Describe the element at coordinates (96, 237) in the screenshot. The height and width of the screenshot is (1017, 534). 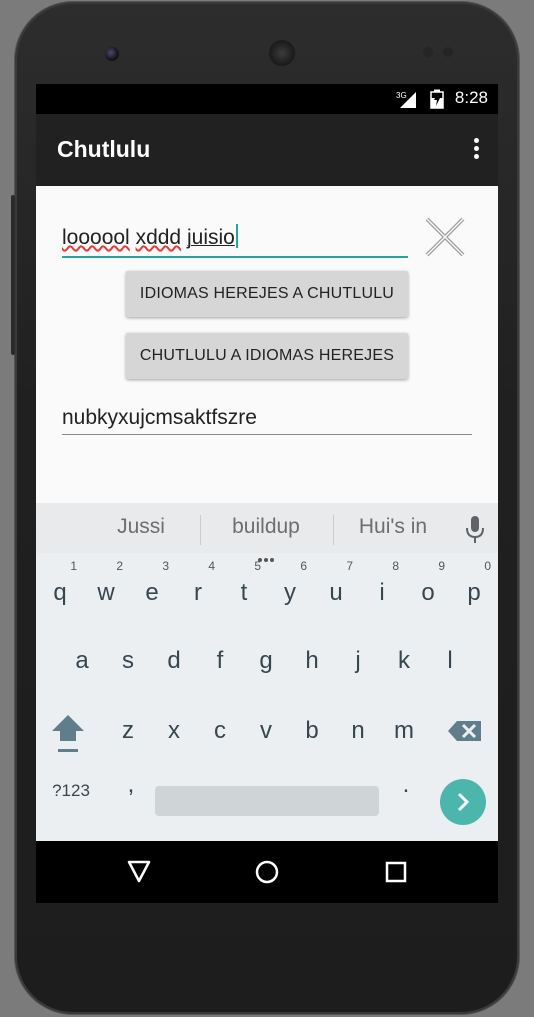
I see `input-word: loooool` at that location.